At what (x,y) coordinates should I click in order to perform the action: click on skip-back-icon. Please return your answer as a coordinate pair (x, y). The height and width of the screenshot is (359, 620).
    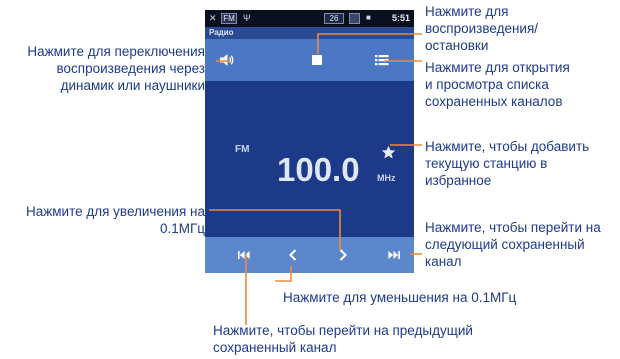
    Looking at the image, I should click on (244, 255).